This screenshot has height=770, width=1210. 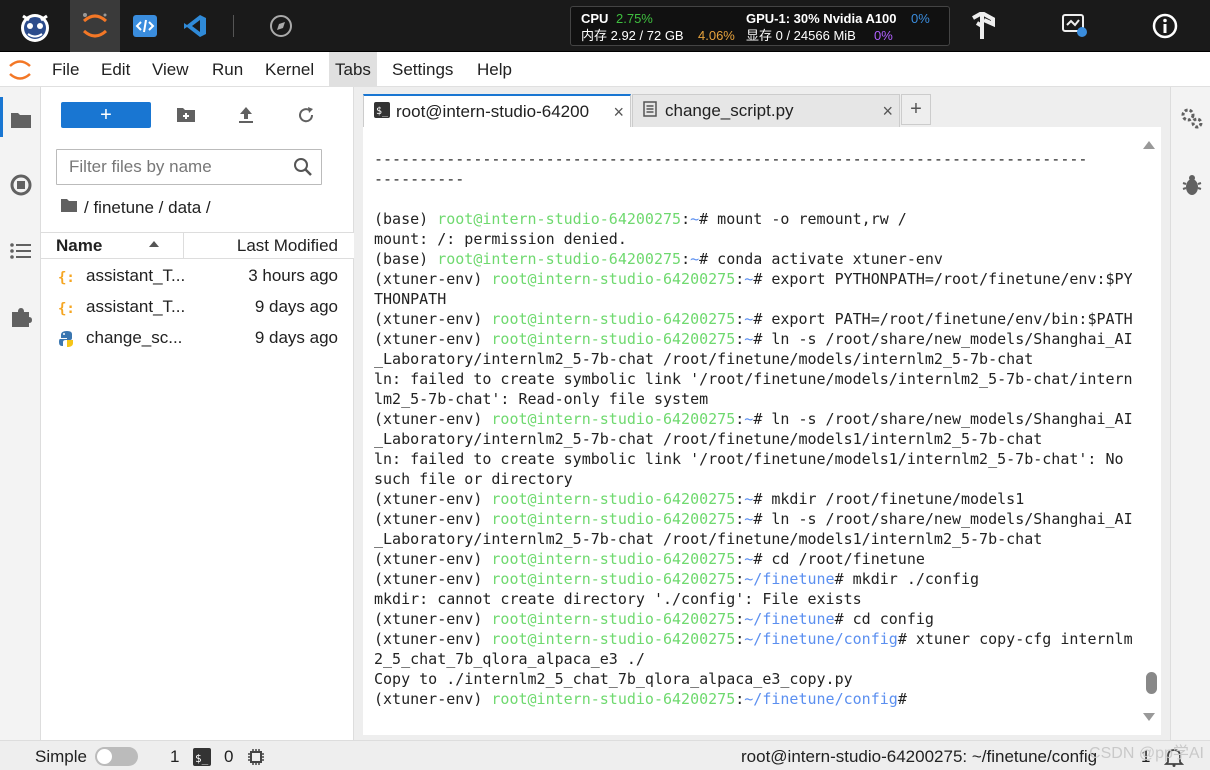 What do you see at coordinates (753, 179) in the screenshot?
I see `terminal-line: ----------` at bounding box center [753, 179].